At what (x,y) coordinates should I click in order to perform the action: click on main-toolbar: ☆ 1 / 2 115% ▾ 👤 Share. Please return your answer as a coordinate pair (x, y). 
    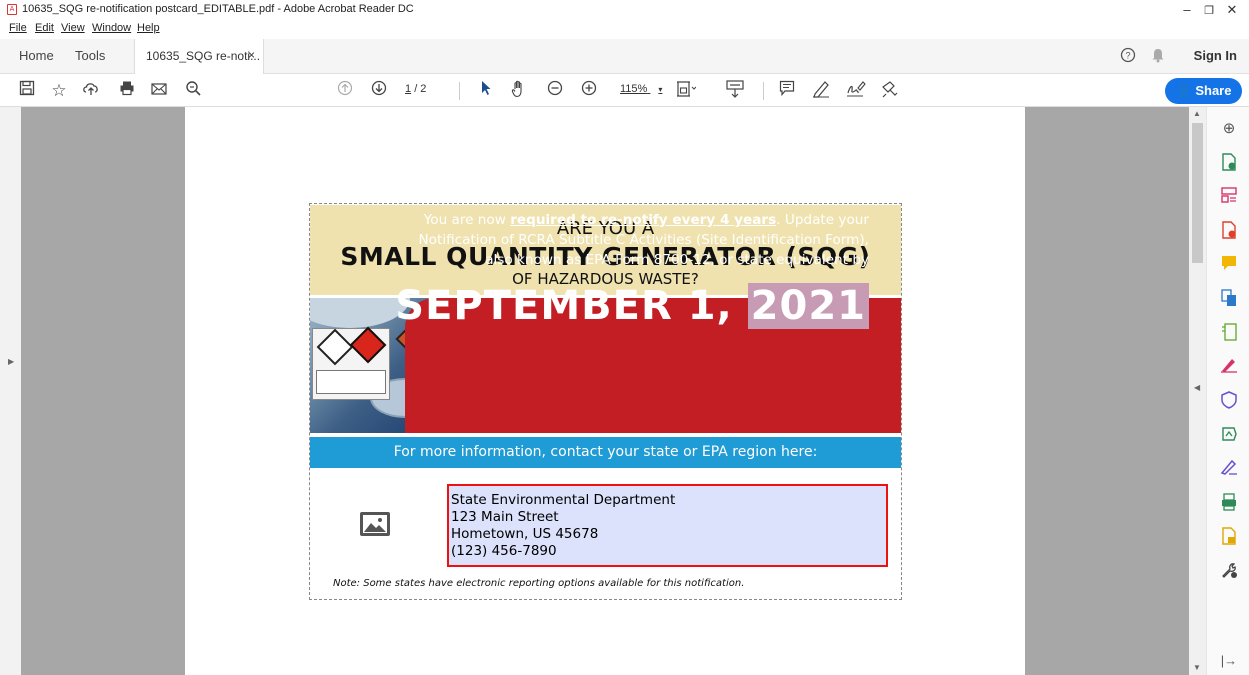
    Looking at the image, I should click on (624, 91).